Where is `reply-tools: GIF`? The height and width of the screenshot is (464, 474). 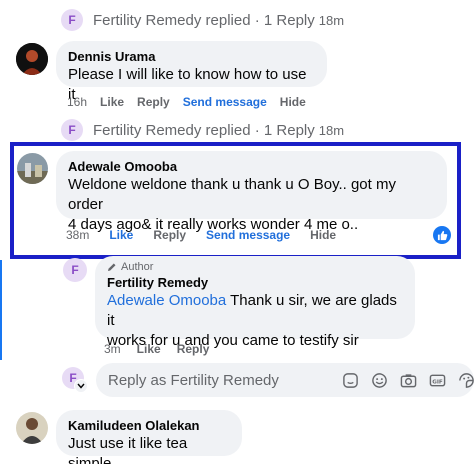 reply-tools: GIF is located at coordinates (407, 380).